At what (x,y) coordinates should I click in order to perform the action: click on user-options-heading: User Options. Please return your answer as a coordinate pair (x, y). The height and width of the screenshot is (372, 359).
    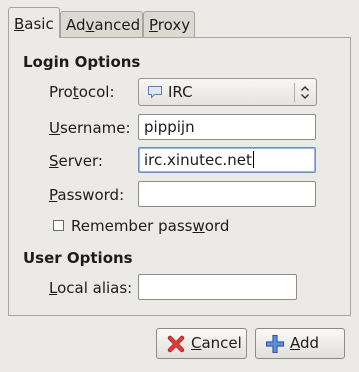
    Looking at the image, I should click on (78, 258).